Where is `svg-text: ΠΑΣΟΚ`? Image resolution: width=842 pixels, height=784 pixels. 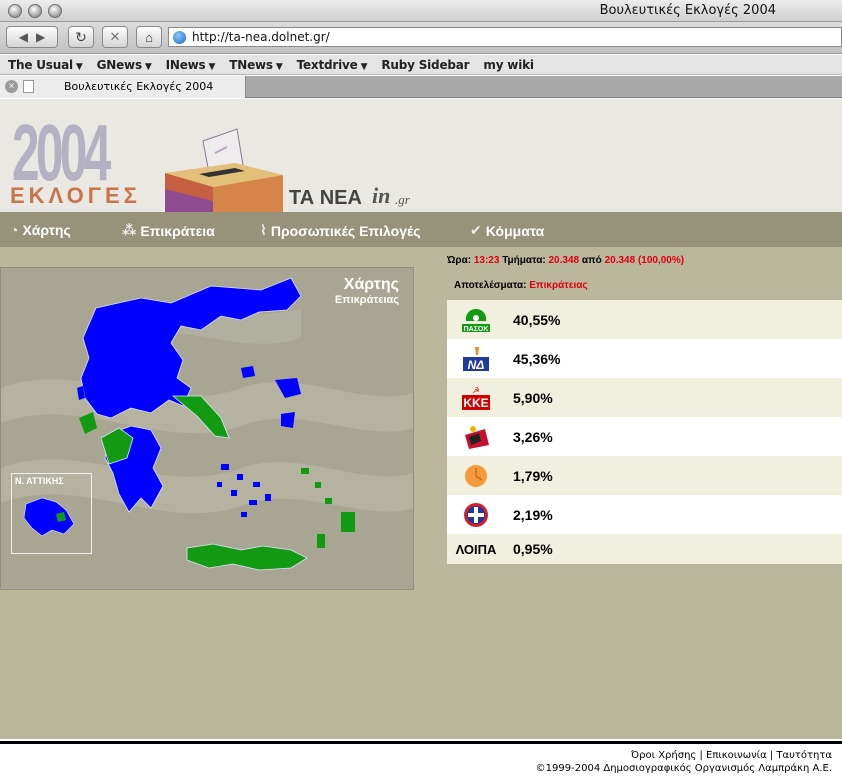 svg-text: ΠΑΣΟΚ is located at coordinates (476, 329).